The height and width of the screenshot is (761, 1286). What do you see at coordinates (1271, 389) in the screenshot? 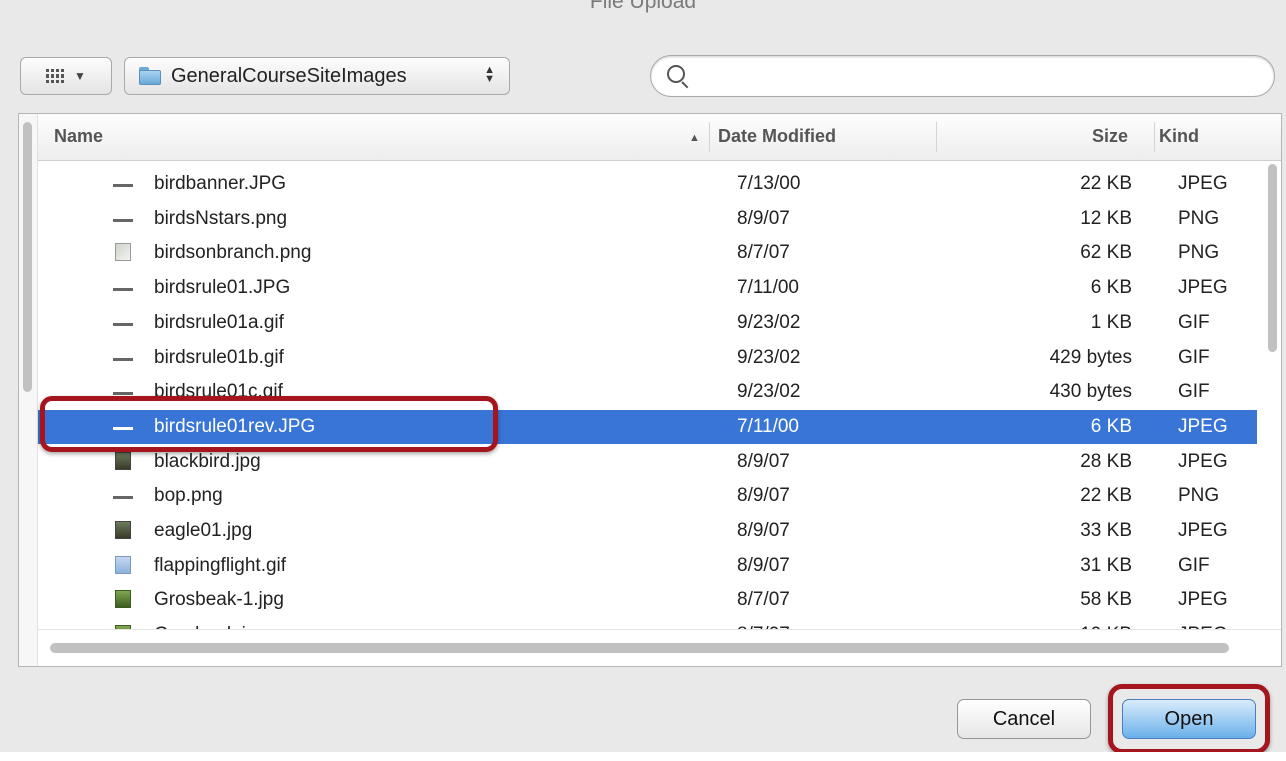
I see `list-scrollbar` at bounding box center [1271, 389].